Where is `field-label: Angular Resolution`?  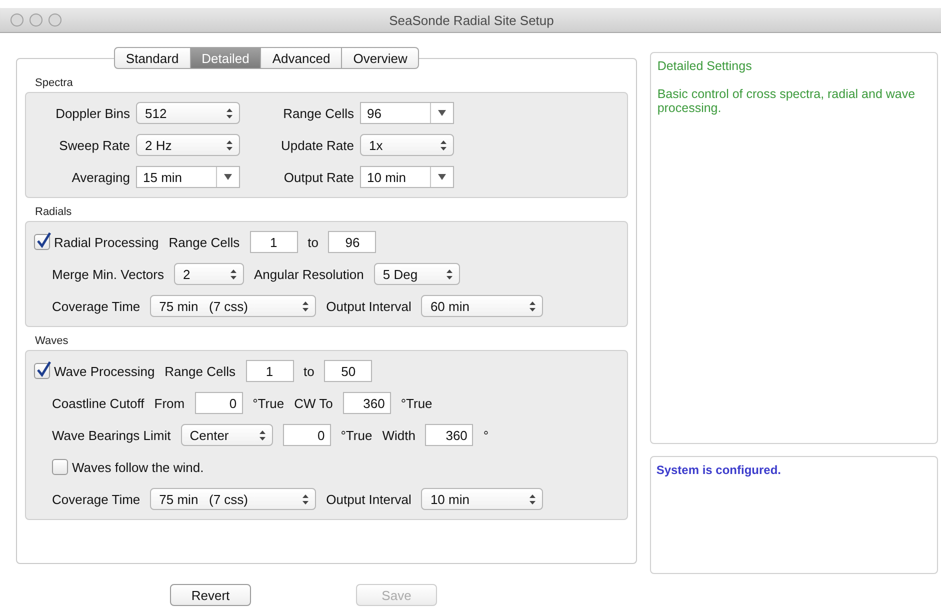
field-label: Angular Resolution is located at coordinates (309, 274).